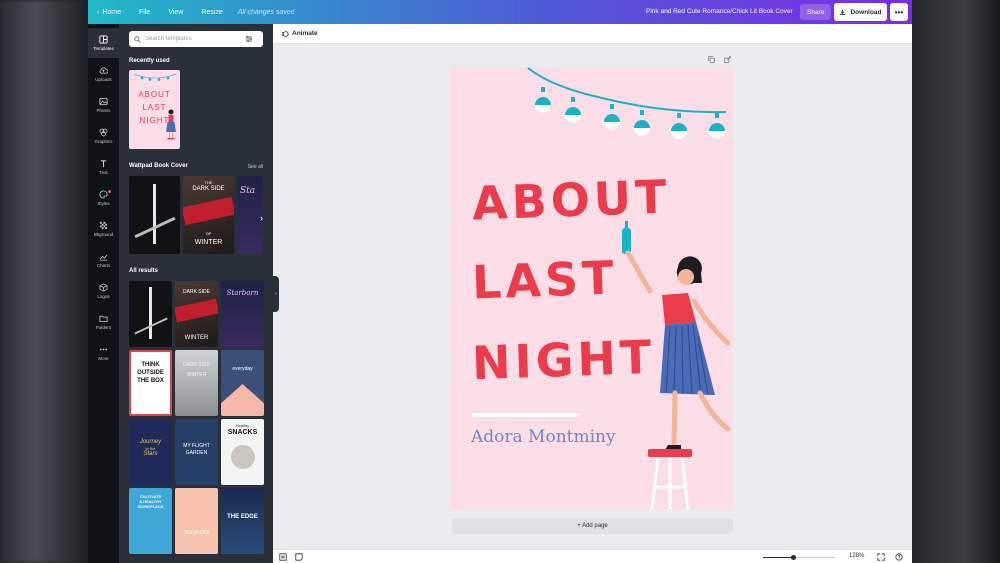 The image size is (1000, 563). I want to click on rail-item-text: Text, so click(103, 167).